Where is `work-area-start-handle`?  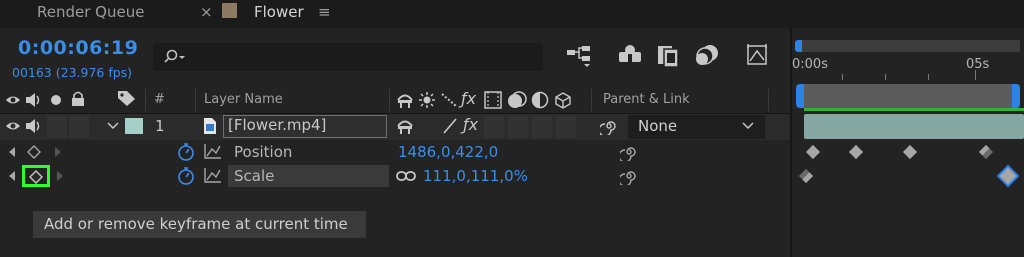 work-area-start-handle is located at coordinates (800, 96).